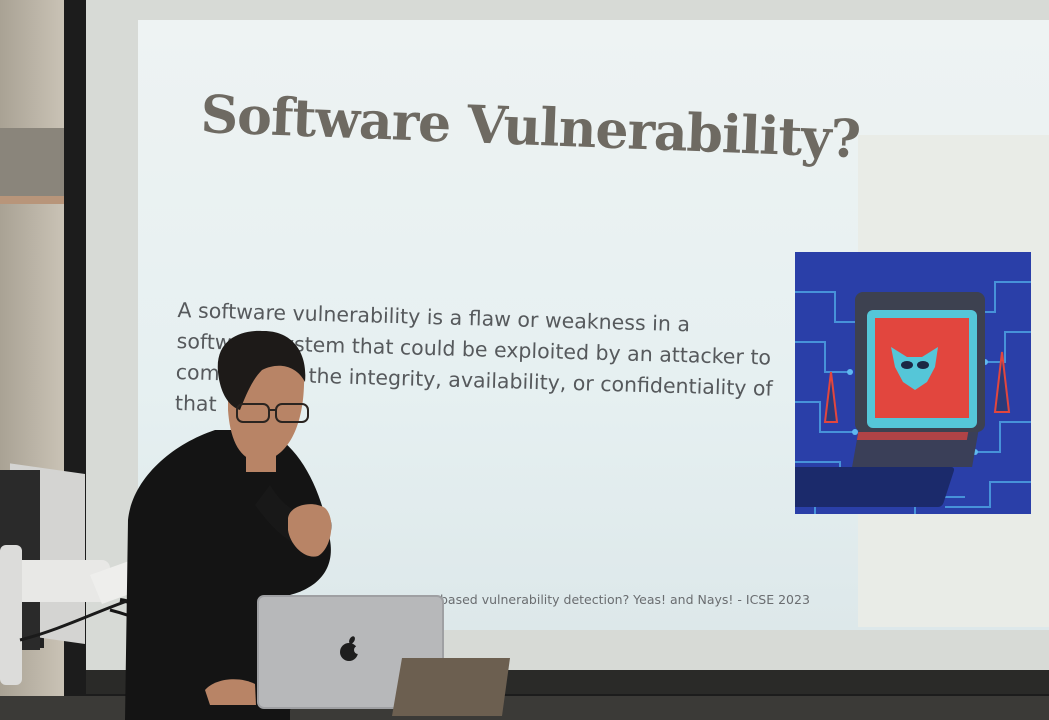 This screenshot has height=720, width=1049. Describe the element at coordinates (357, 655) in the screenshot. I see `laptop-layer` at that location.